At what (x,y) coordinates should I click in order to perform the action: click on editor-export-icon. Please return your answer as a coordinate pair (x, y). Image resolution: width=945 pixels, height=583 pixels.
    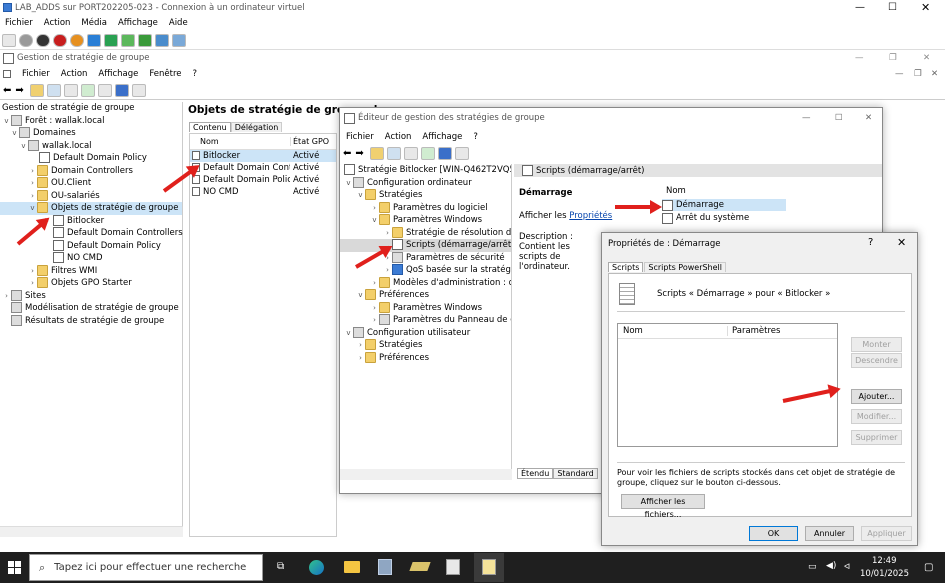
    Looking at the image, I should click on (427, 153).